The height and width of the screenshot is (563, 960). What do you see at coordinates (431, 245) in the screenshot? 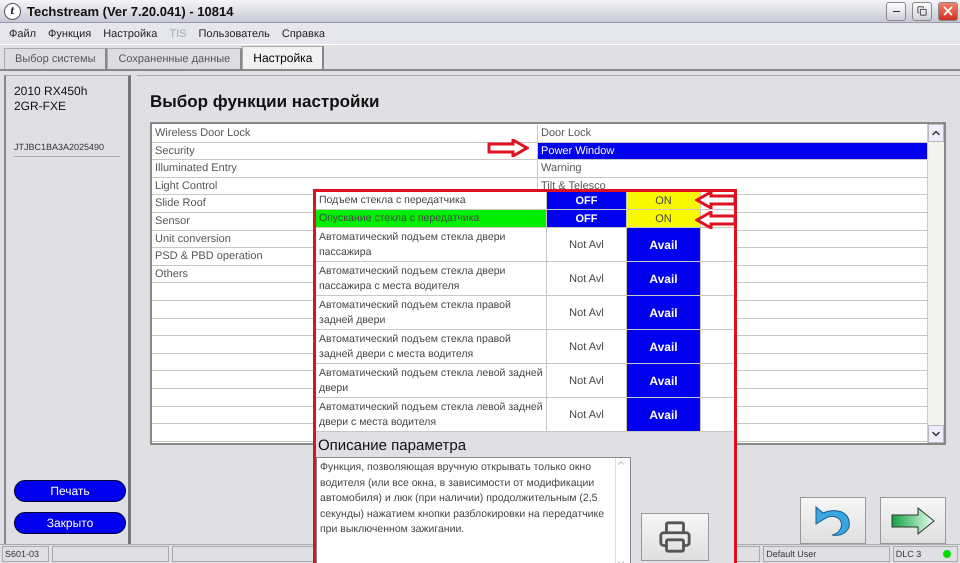
I see `setting-label: Автоматический подъем стекла двери пассажира` at bounding box center [431, 245].